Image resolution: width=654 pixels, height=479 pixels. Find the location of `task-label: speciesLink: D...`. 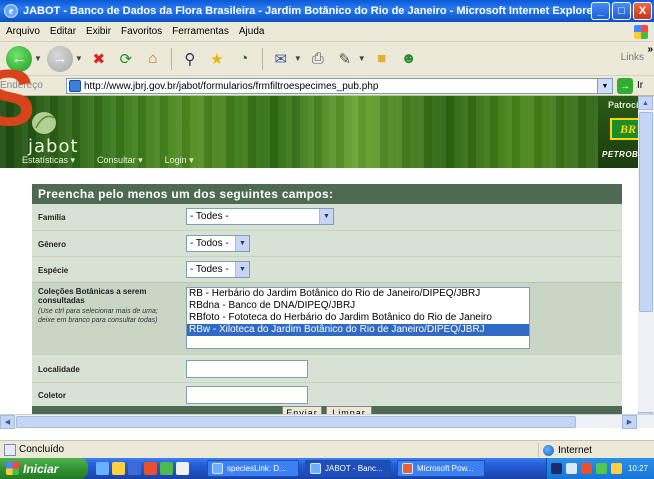

task-label: speciesLink: D... is located at coordinates (256, 468).